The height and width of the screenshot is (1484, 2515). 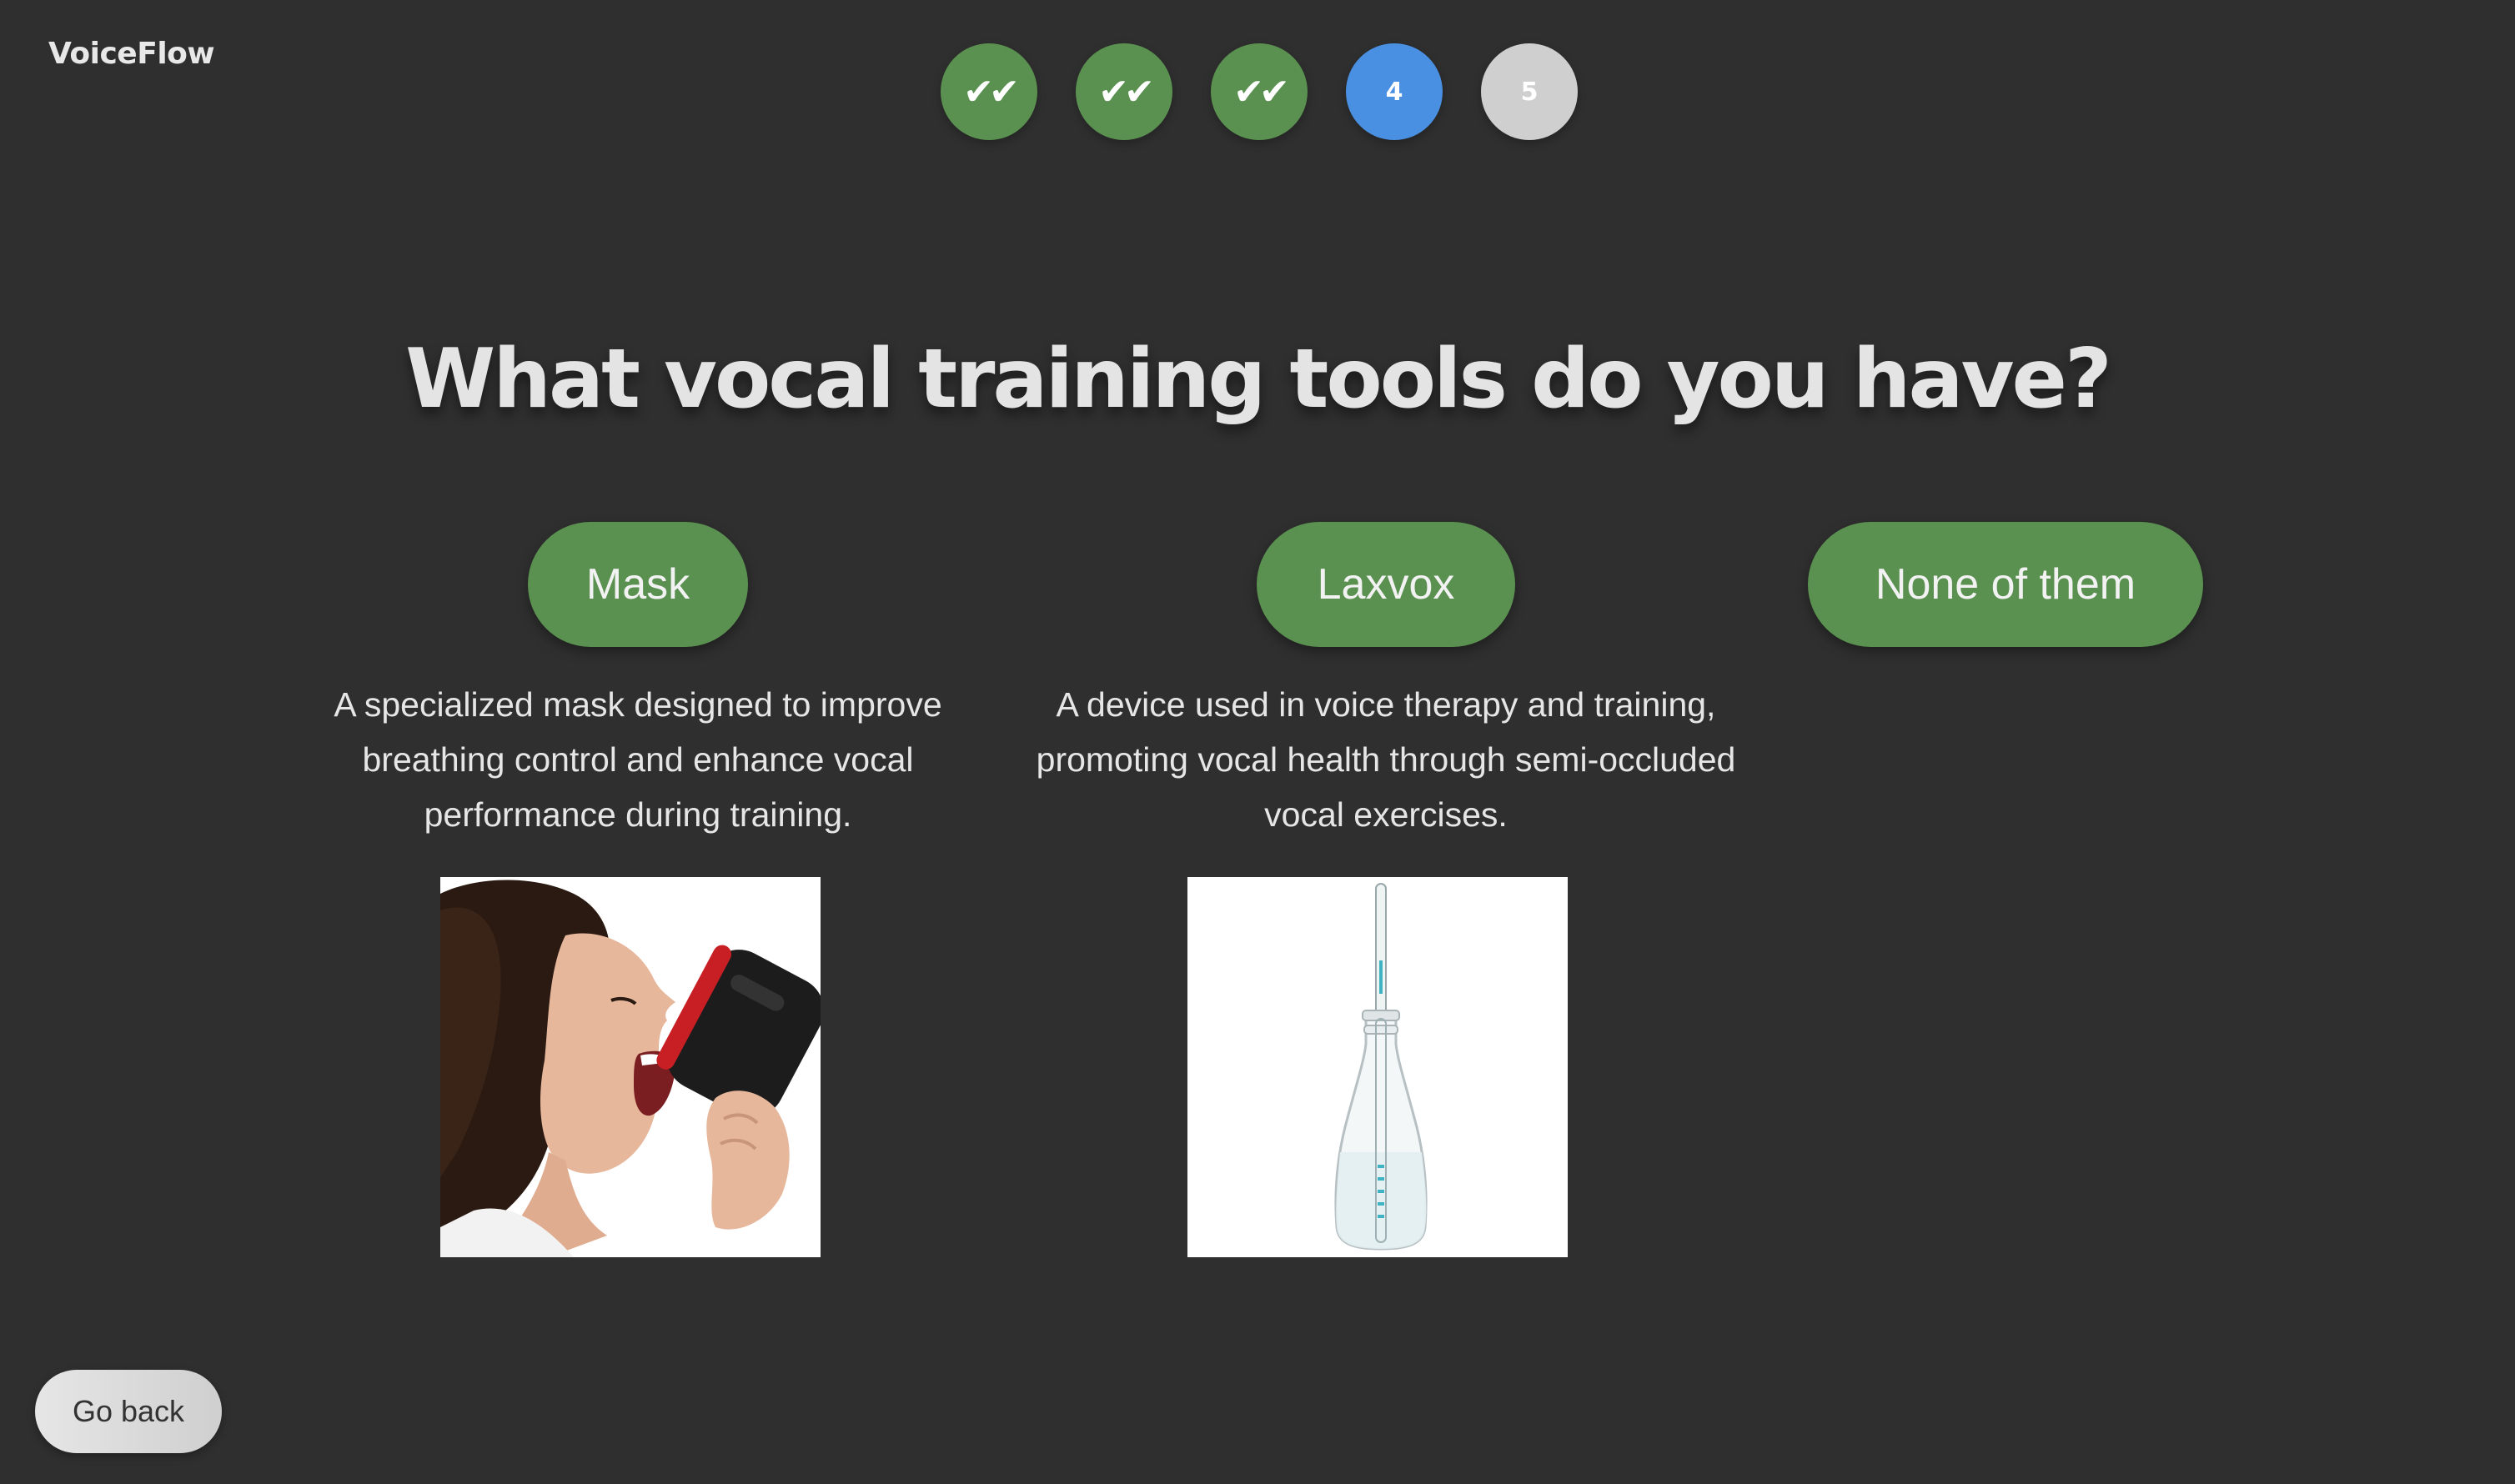 What do you see at coordinates (1386, 584) in the screenshot?
I see `option-laxvox-button: Laxvox` at bounding box center [1386, 584].